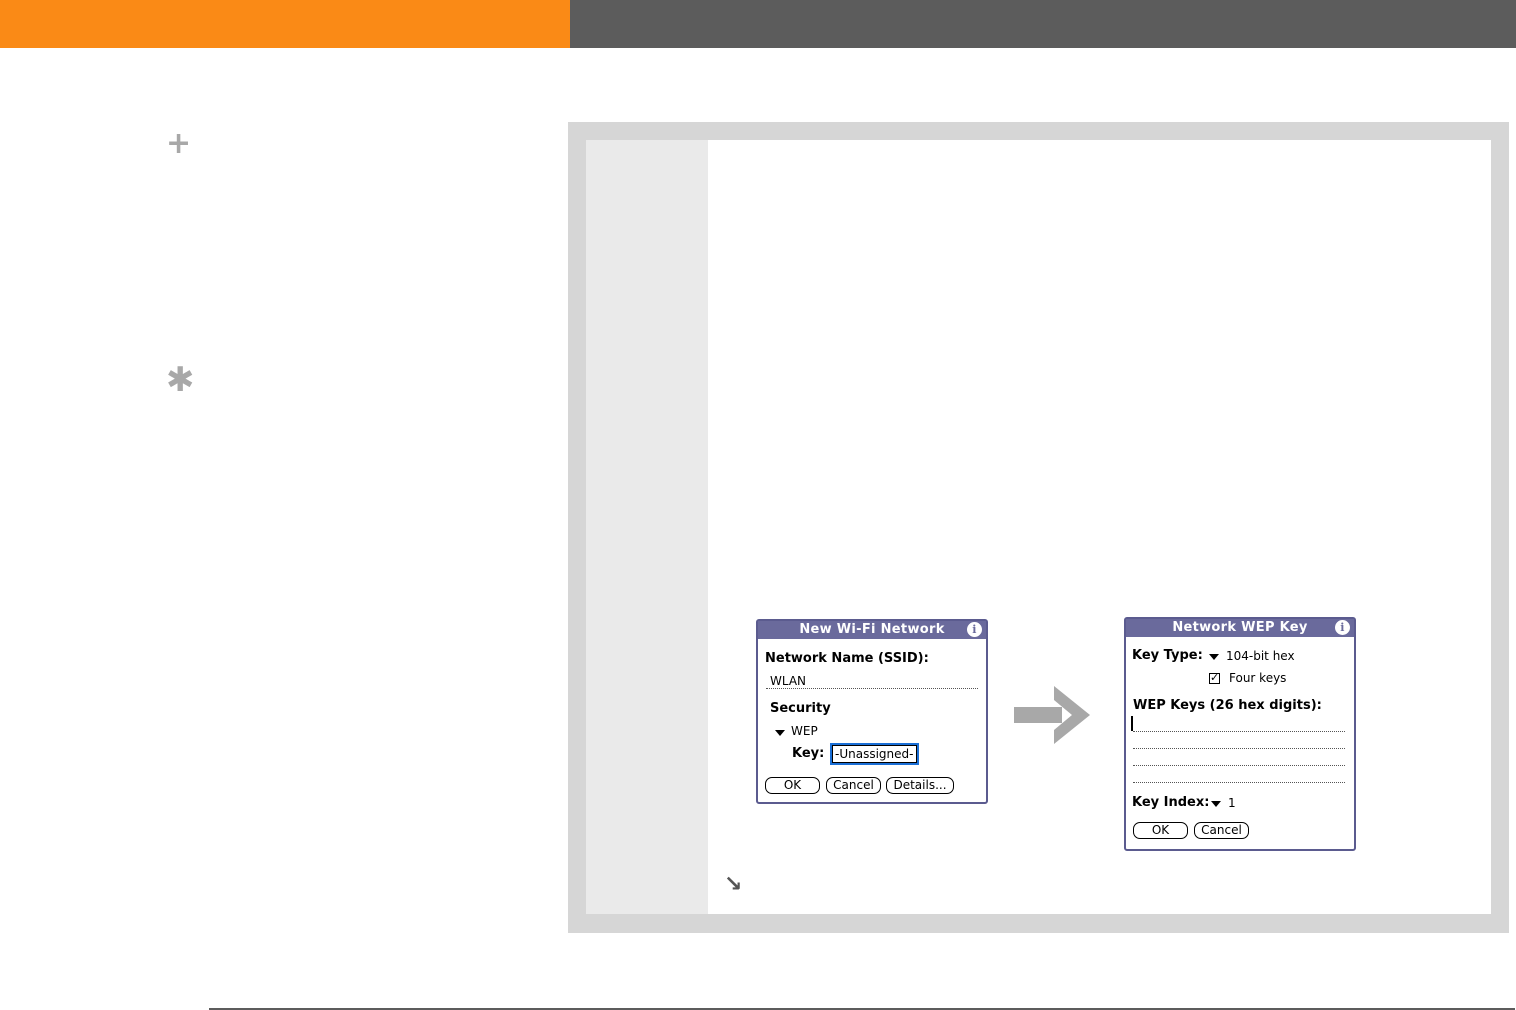 The height and width of the screenshot is (1010, 1516). I want to click on network-name-field: WLAN, so click(788, 681).